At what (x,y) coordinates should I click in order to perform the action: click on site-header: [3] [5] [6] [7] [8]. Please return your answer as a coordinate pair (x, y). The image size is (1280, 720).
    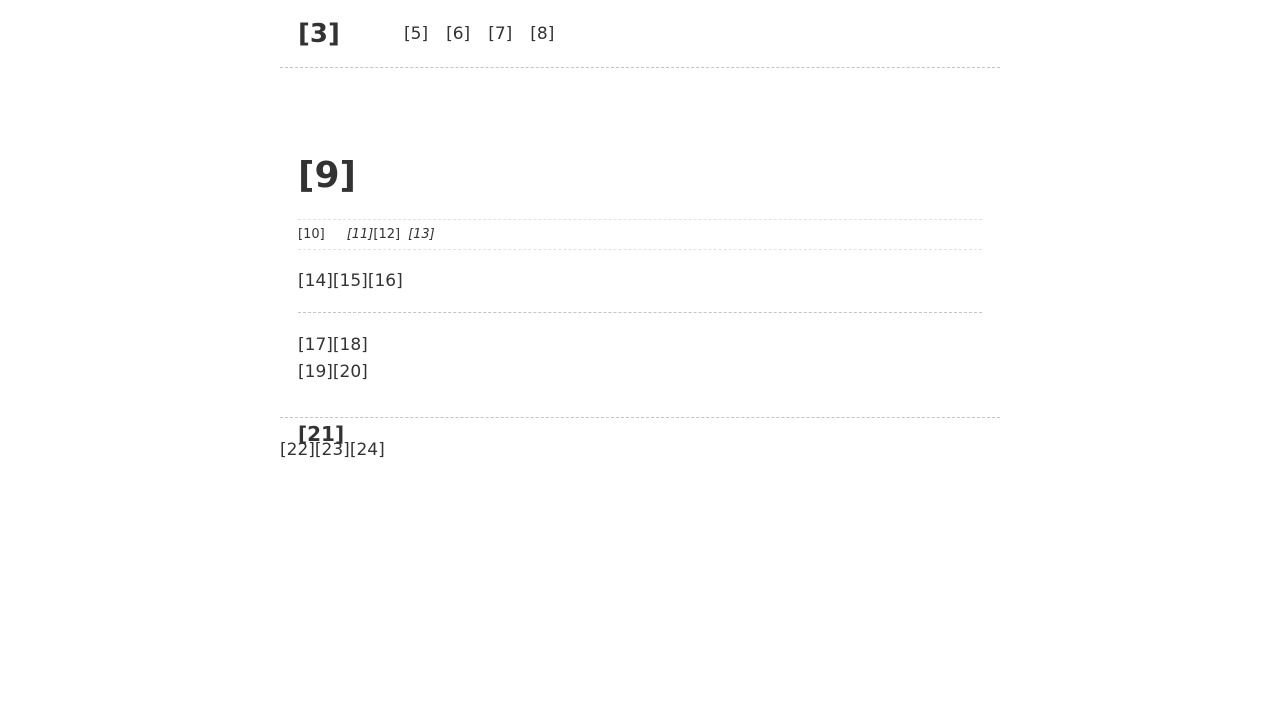
    Looking at the image, I should click on (640, 34).